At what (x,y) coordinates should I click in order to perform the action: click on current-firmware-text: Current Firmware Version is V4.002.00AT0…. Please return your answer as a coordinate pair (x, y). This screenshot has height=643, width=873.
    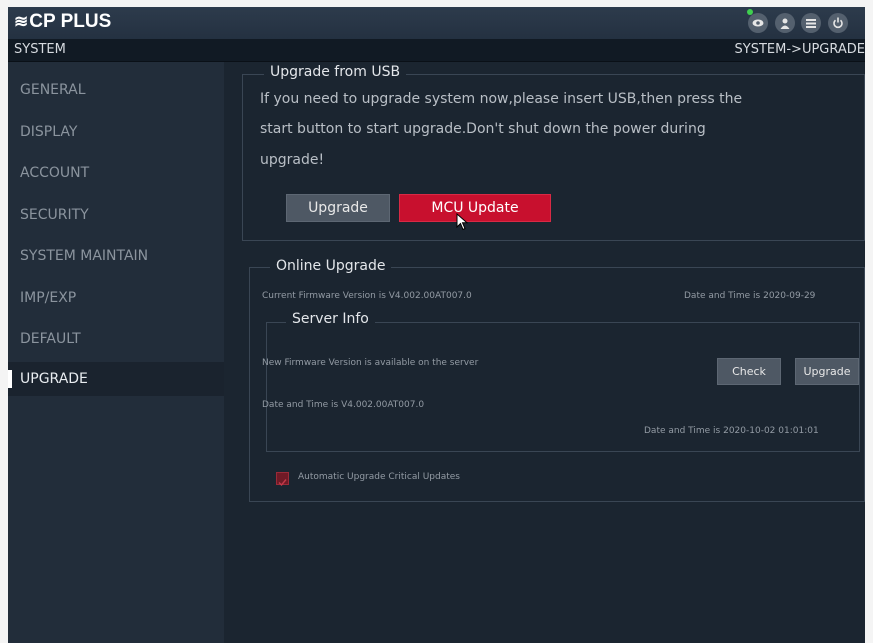
    Looking at the image, I should click on (367, 296).